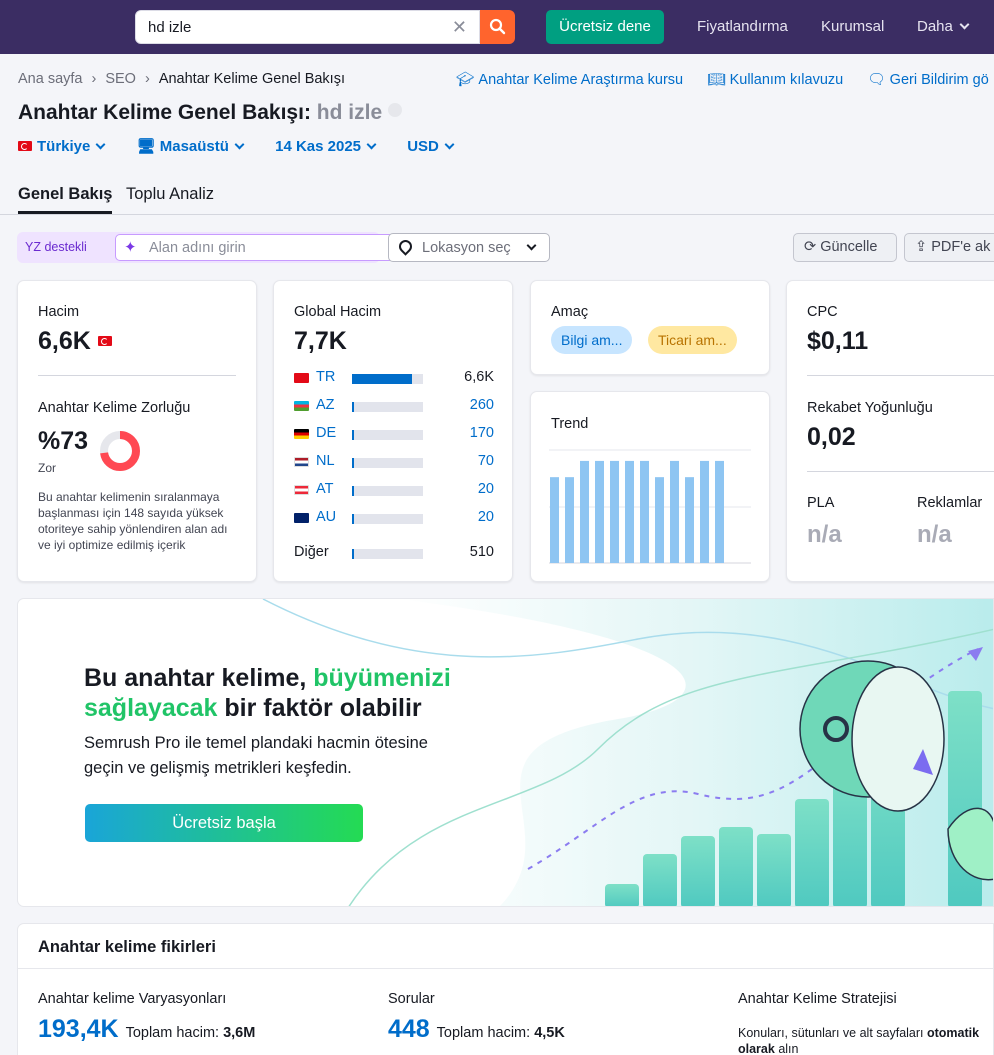 The image size is (994, 1055). What do you see at coordinates (256, 247) in the screenshot?
I see `domain-input: ✦ Alan adını girin` at bounding box center [256, 247].